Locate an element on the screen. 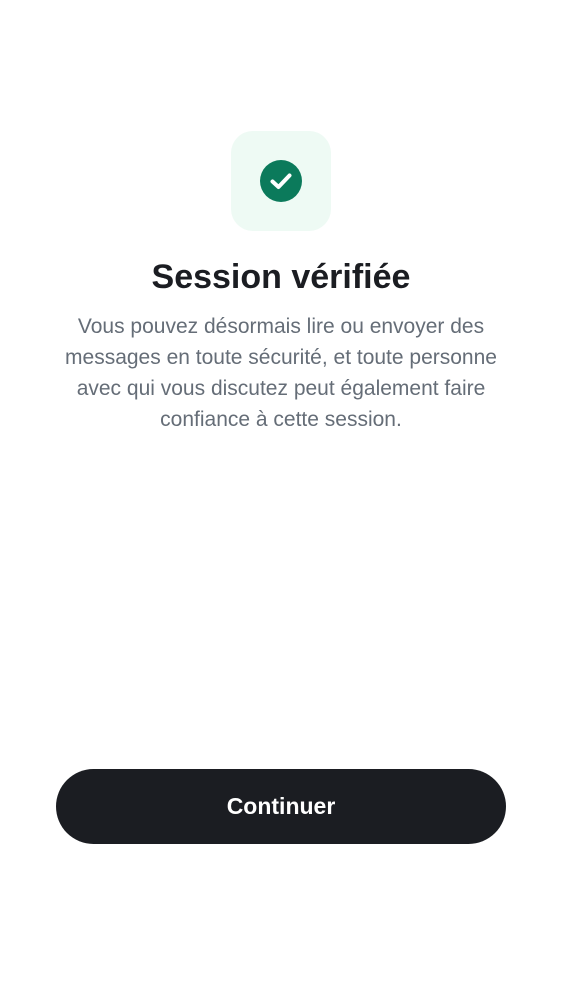 Image resolution: width=562 pixels, height=1000 pixels. continue-button: Continuer is located at coordinates (281, 806).